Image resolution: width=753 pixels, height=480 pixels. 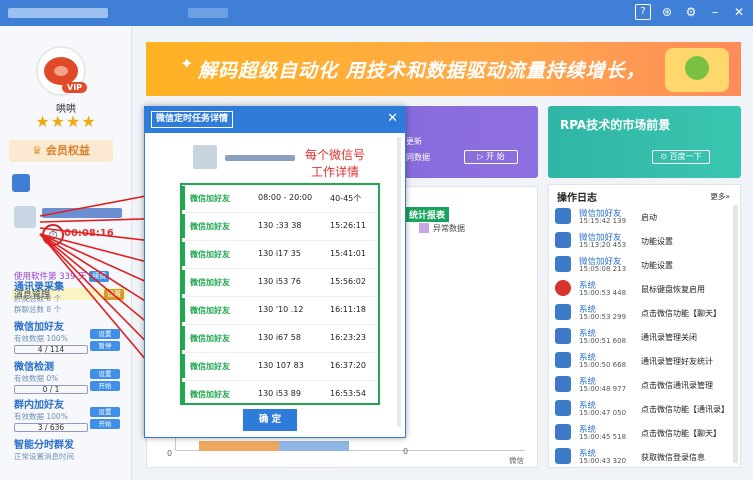 What do you see at coordinates (735, 334) in the screenshot?
I see `log-scrollbar` at bounding box center [735, 334].